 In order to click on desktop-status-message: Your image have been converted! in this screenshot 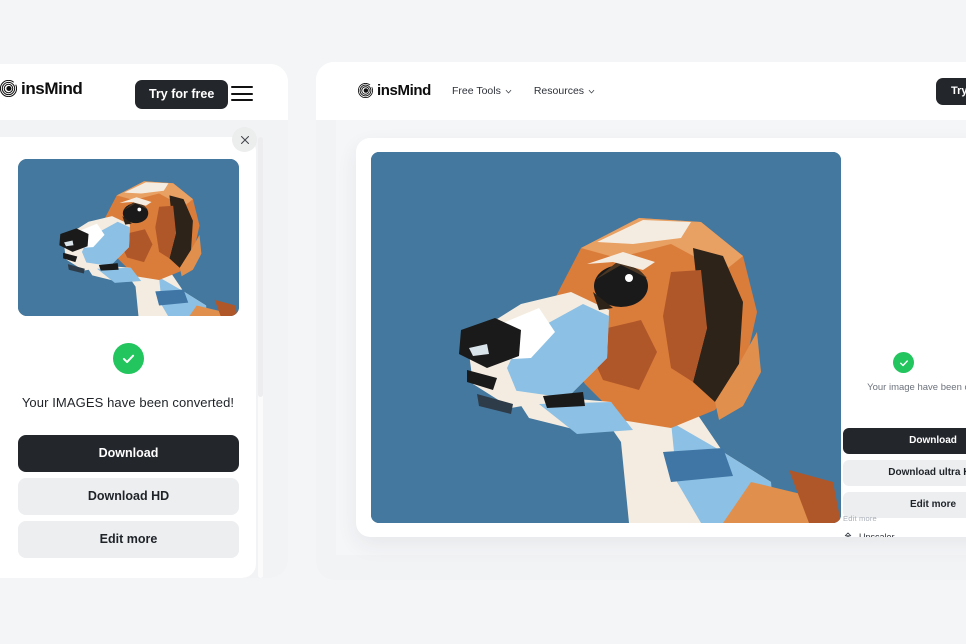, I will do `click(916, 387)`.